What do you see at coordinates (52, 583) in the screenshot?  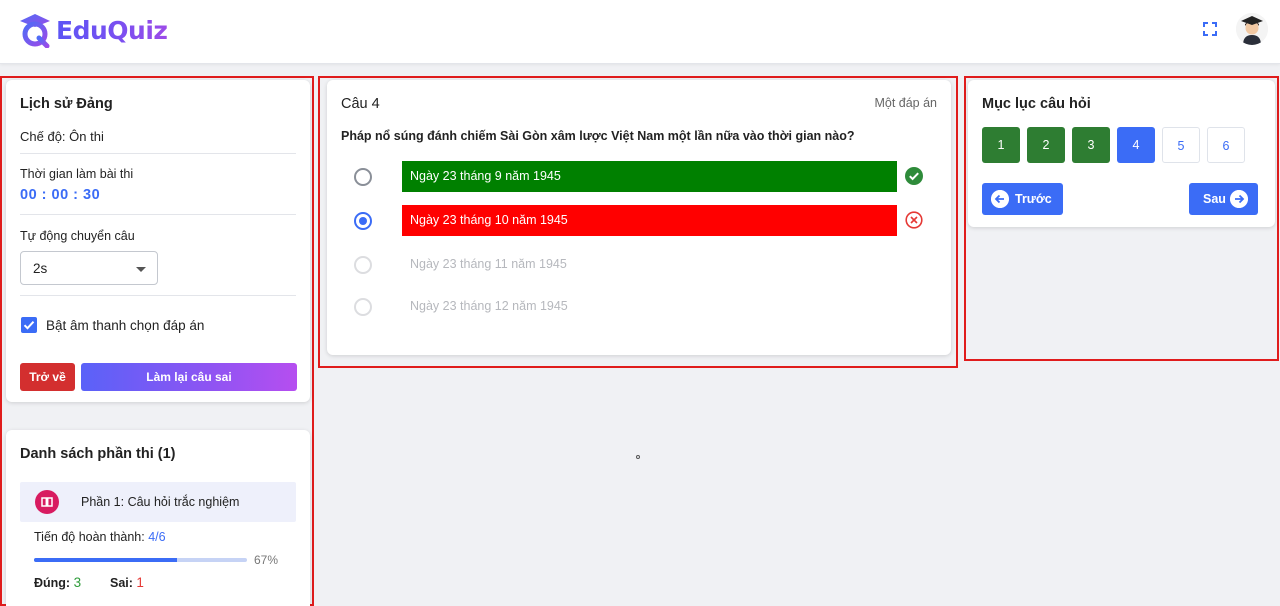 I see `correct-label: Đúng:` at bounding box center [52, 583].